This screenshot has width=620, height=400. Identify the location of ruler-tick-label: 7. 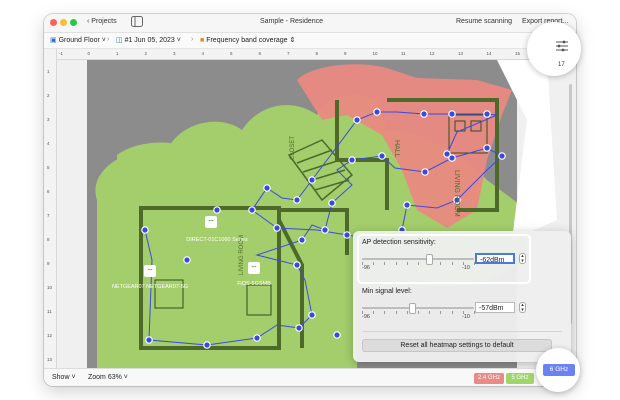
(48, 215).